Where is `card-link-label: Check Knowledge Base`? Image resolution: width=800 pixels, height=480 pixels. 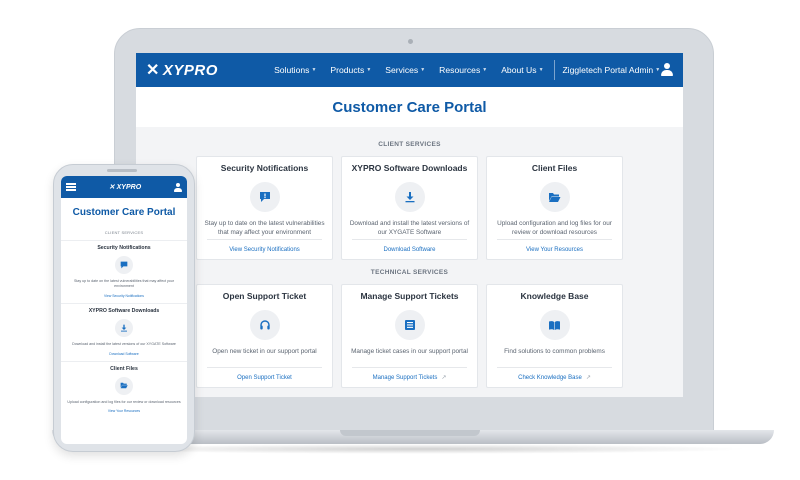 card-link-label: Check Knowledge Base is located at coordinates (550, 378).